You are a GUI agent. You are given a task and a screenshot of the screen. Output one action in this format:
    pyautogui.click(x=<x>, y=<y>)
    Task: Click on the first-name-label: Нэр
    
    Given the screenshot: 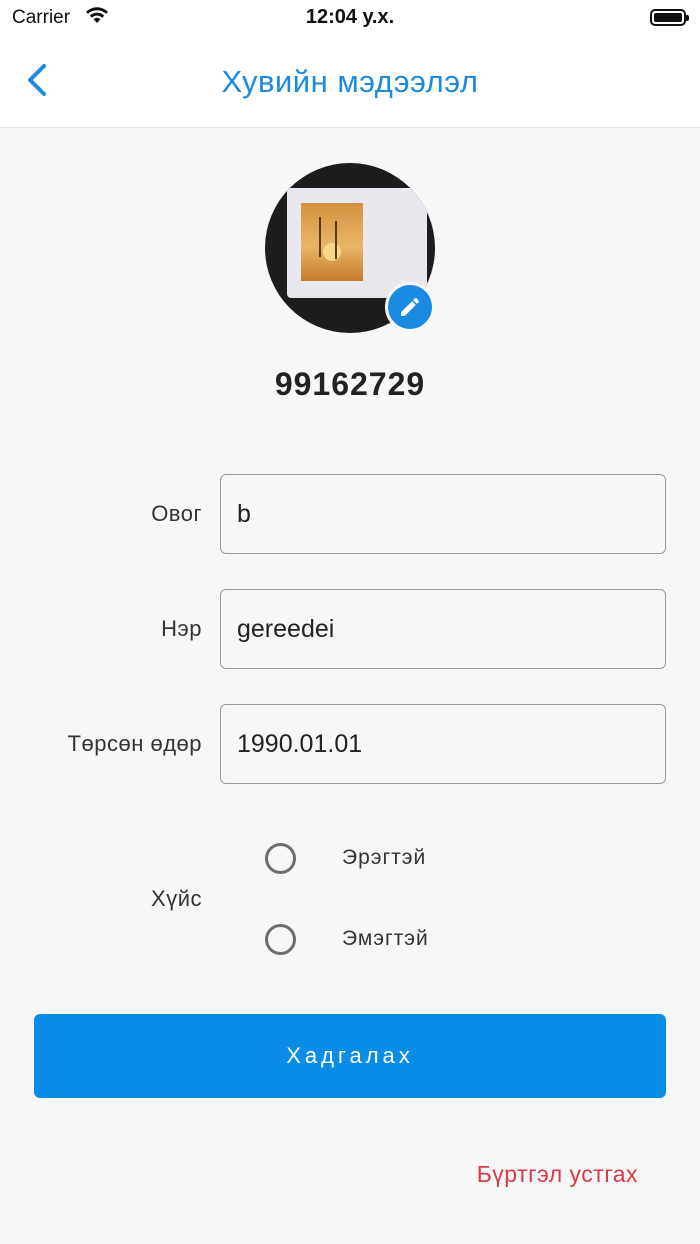 What is the action you would take?
    pyautogui.click(x=181, y=628)
    